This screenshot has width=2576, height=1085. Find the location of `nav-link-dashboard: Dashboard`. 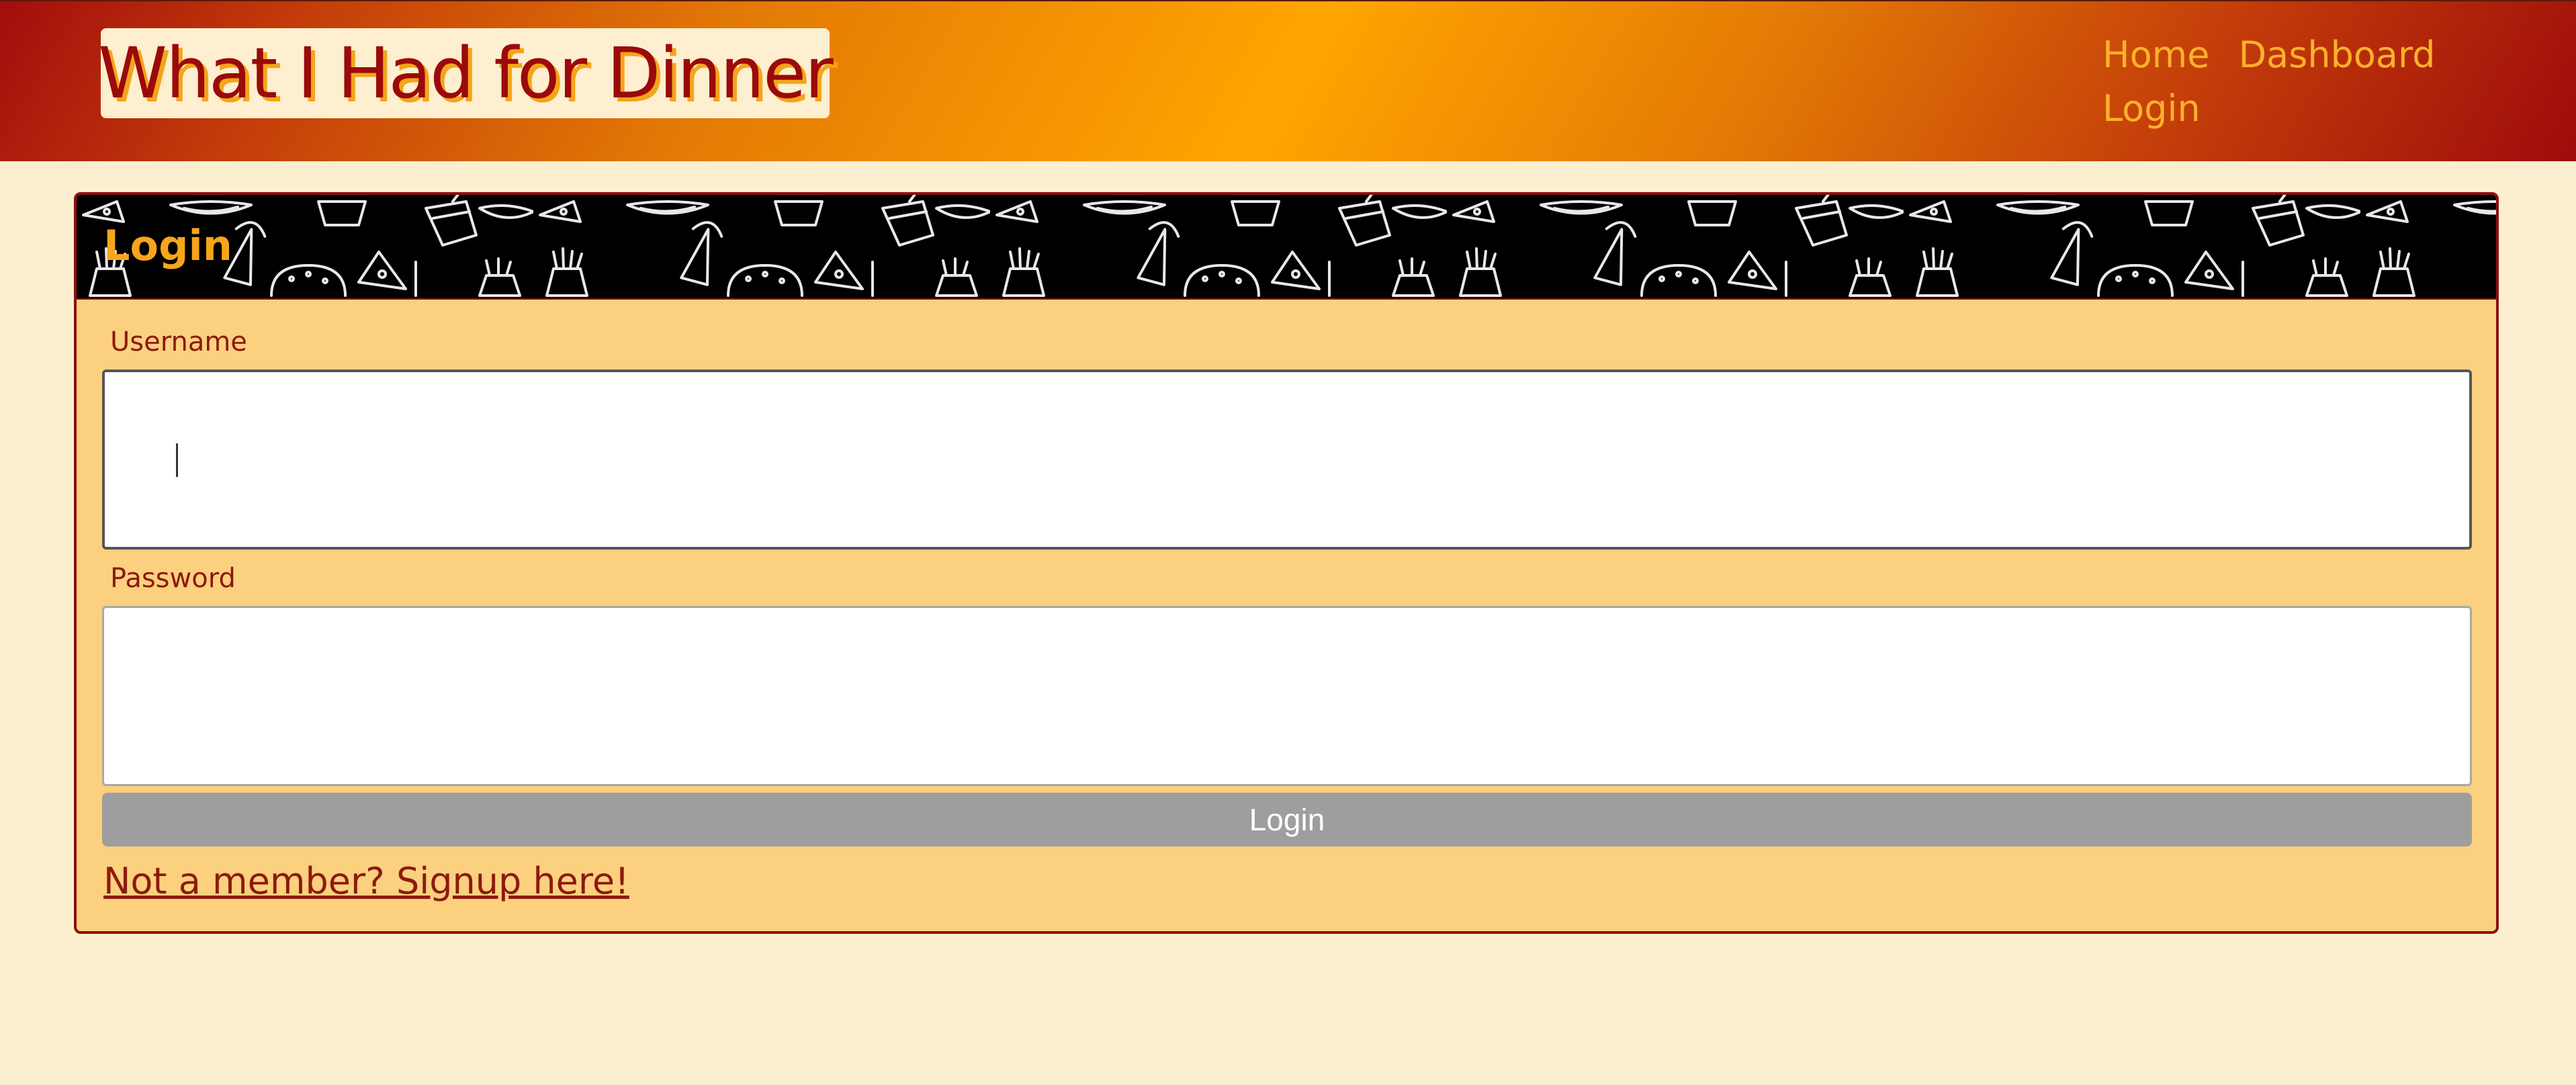

nav-link-dashboard: Dashboard is located at coordinates (2338, 55).